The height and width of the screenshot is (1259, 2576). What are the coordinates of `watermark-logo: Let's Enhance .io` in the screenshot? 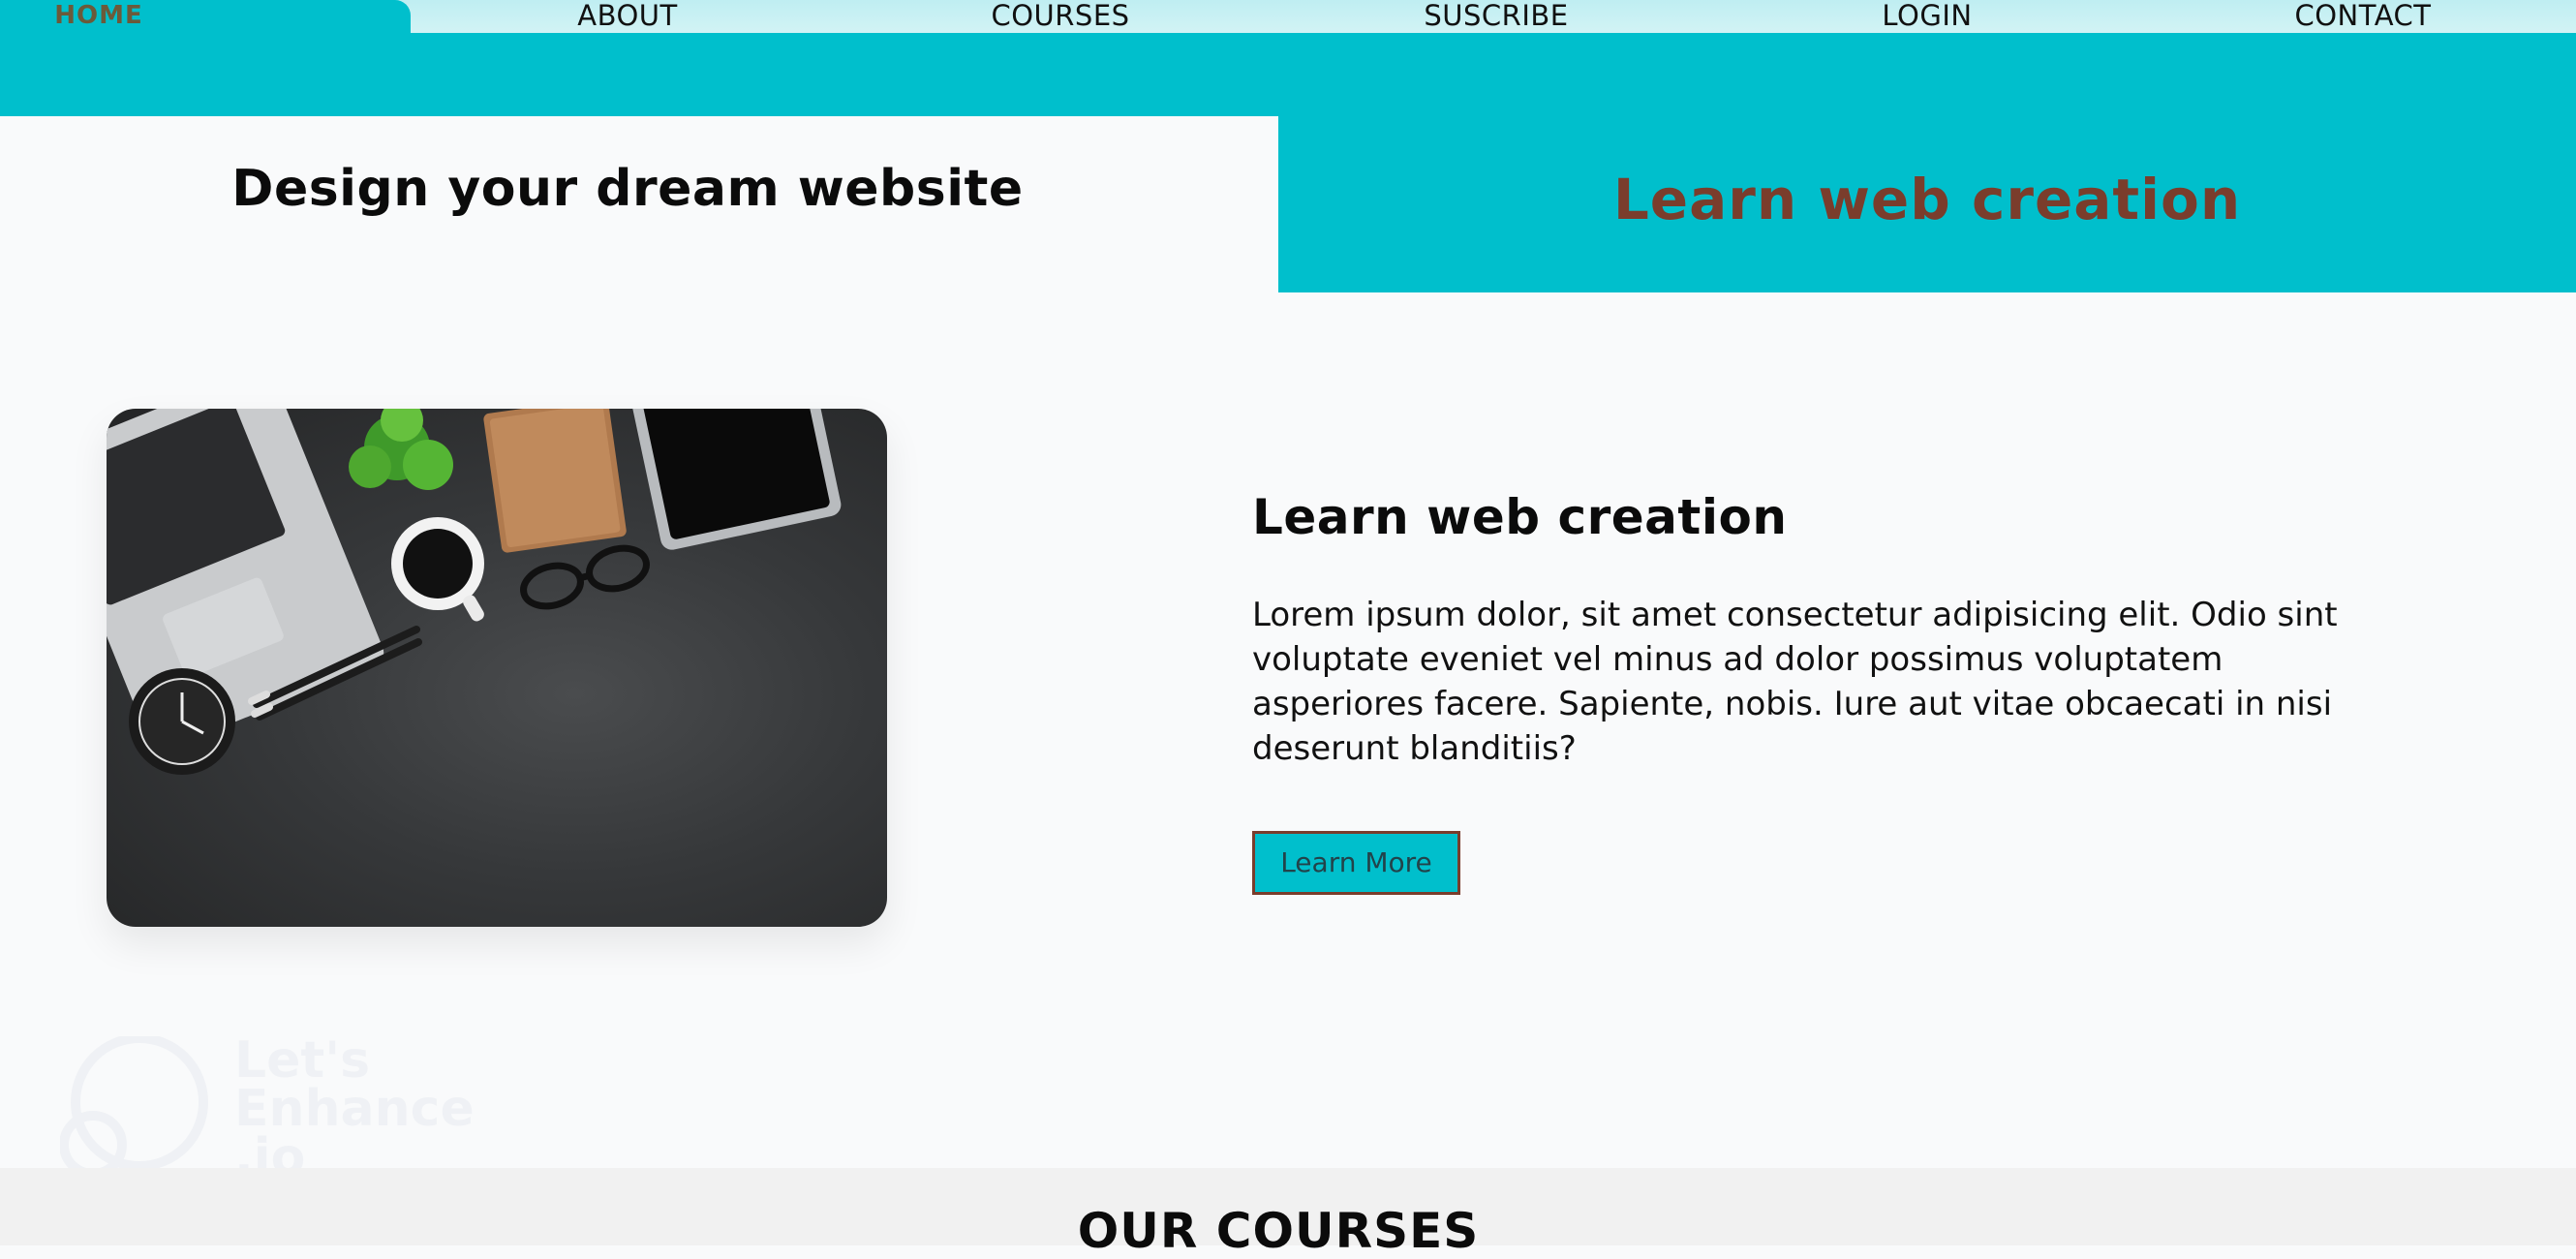 It's located at (267, 1107).